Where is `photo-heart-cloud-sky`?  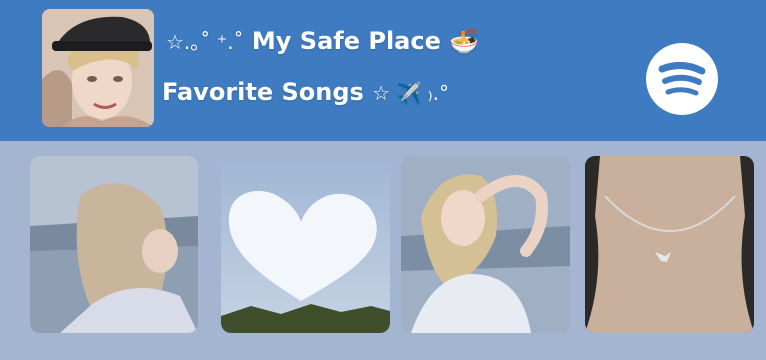 photo-heart-cloud-sky is located at coordinates (305, 244).